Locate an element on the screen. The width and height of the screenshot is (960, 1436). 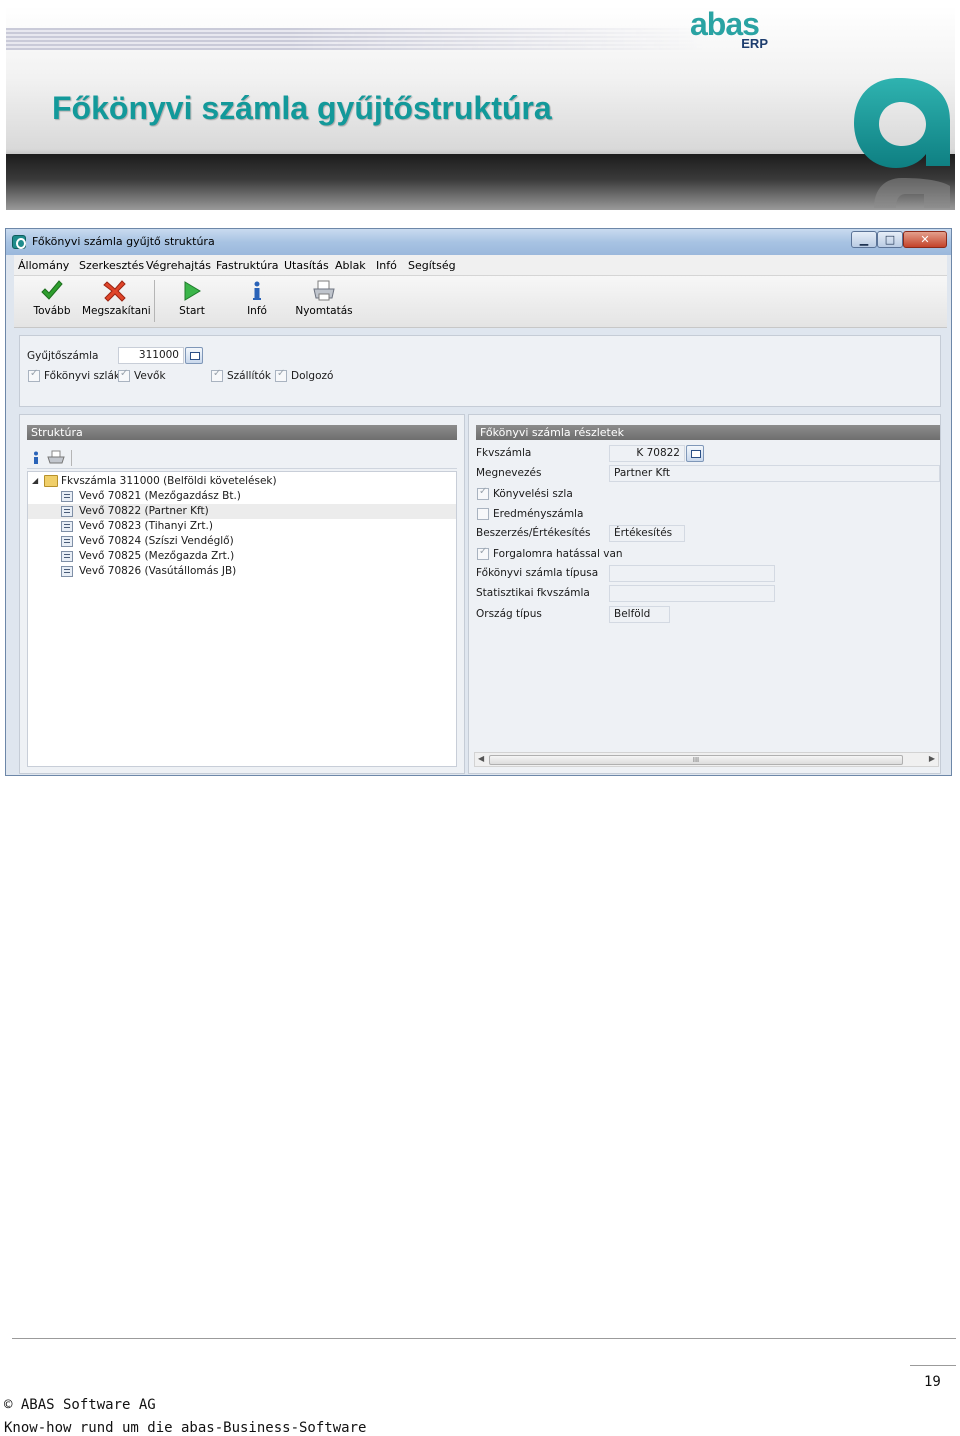
tipus-field is located at coordinates (692, 573).